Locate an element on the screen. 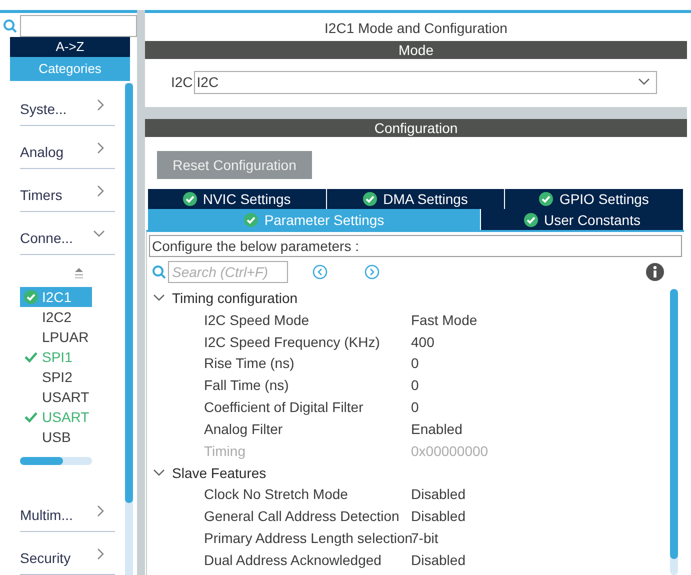 This screenshot has height=575, width=691. parameter-name: General Call Address Detection is located at coordinates (302, 516).